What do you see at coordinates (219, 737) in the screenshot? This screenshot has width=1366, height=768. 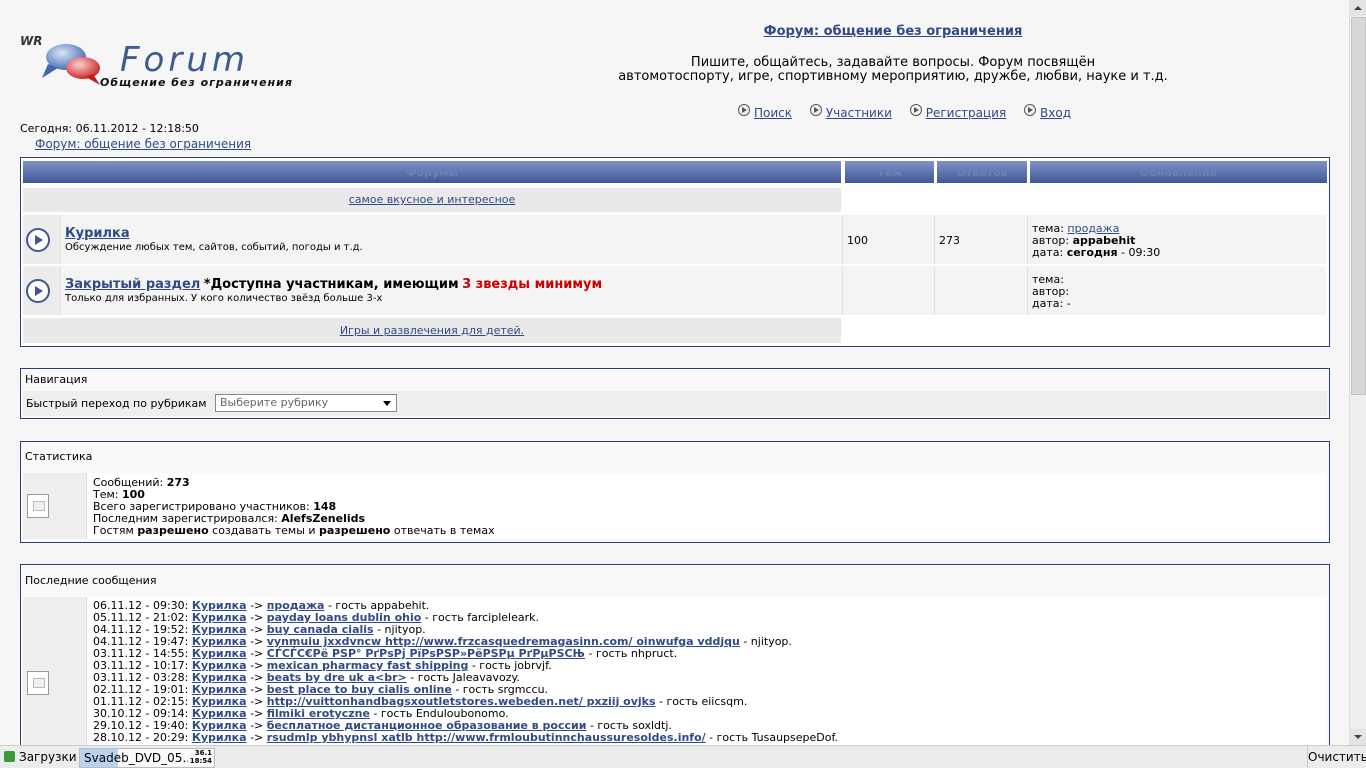 I see `recent-forum-link: Курилка` at bounding box center [219, 737].